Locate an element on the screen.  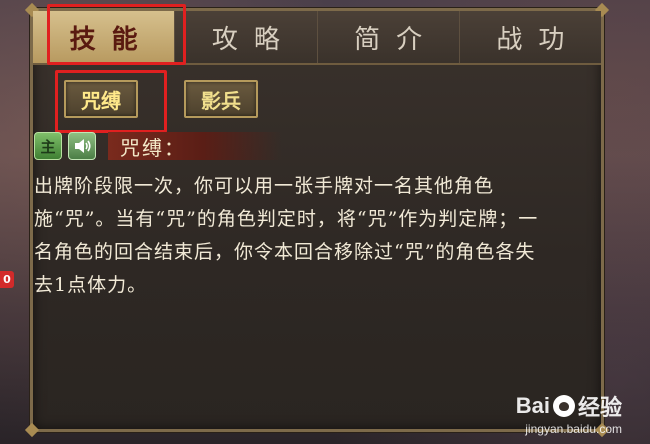
tab-label: 战功 is located at coordinates (538, 39).